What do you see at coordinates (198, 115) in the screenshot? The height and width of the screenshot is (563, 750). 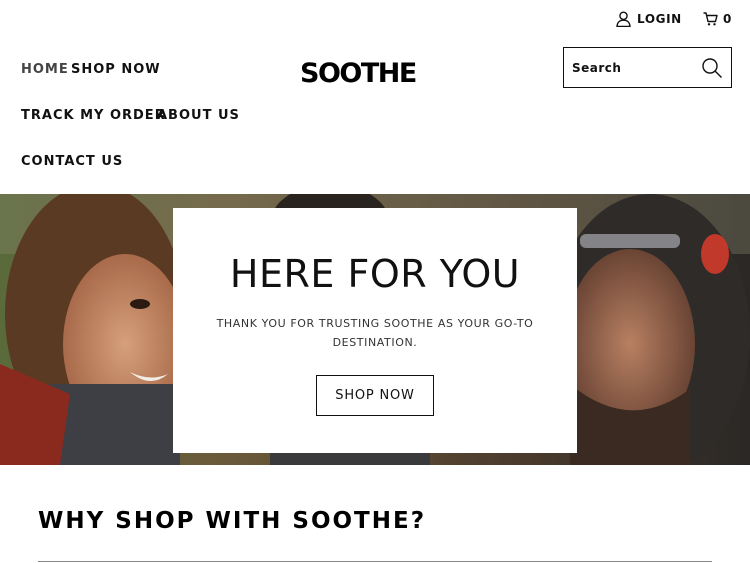 I see `nav-item-about-us: ABOUT US` at bounding box center [198, 115].